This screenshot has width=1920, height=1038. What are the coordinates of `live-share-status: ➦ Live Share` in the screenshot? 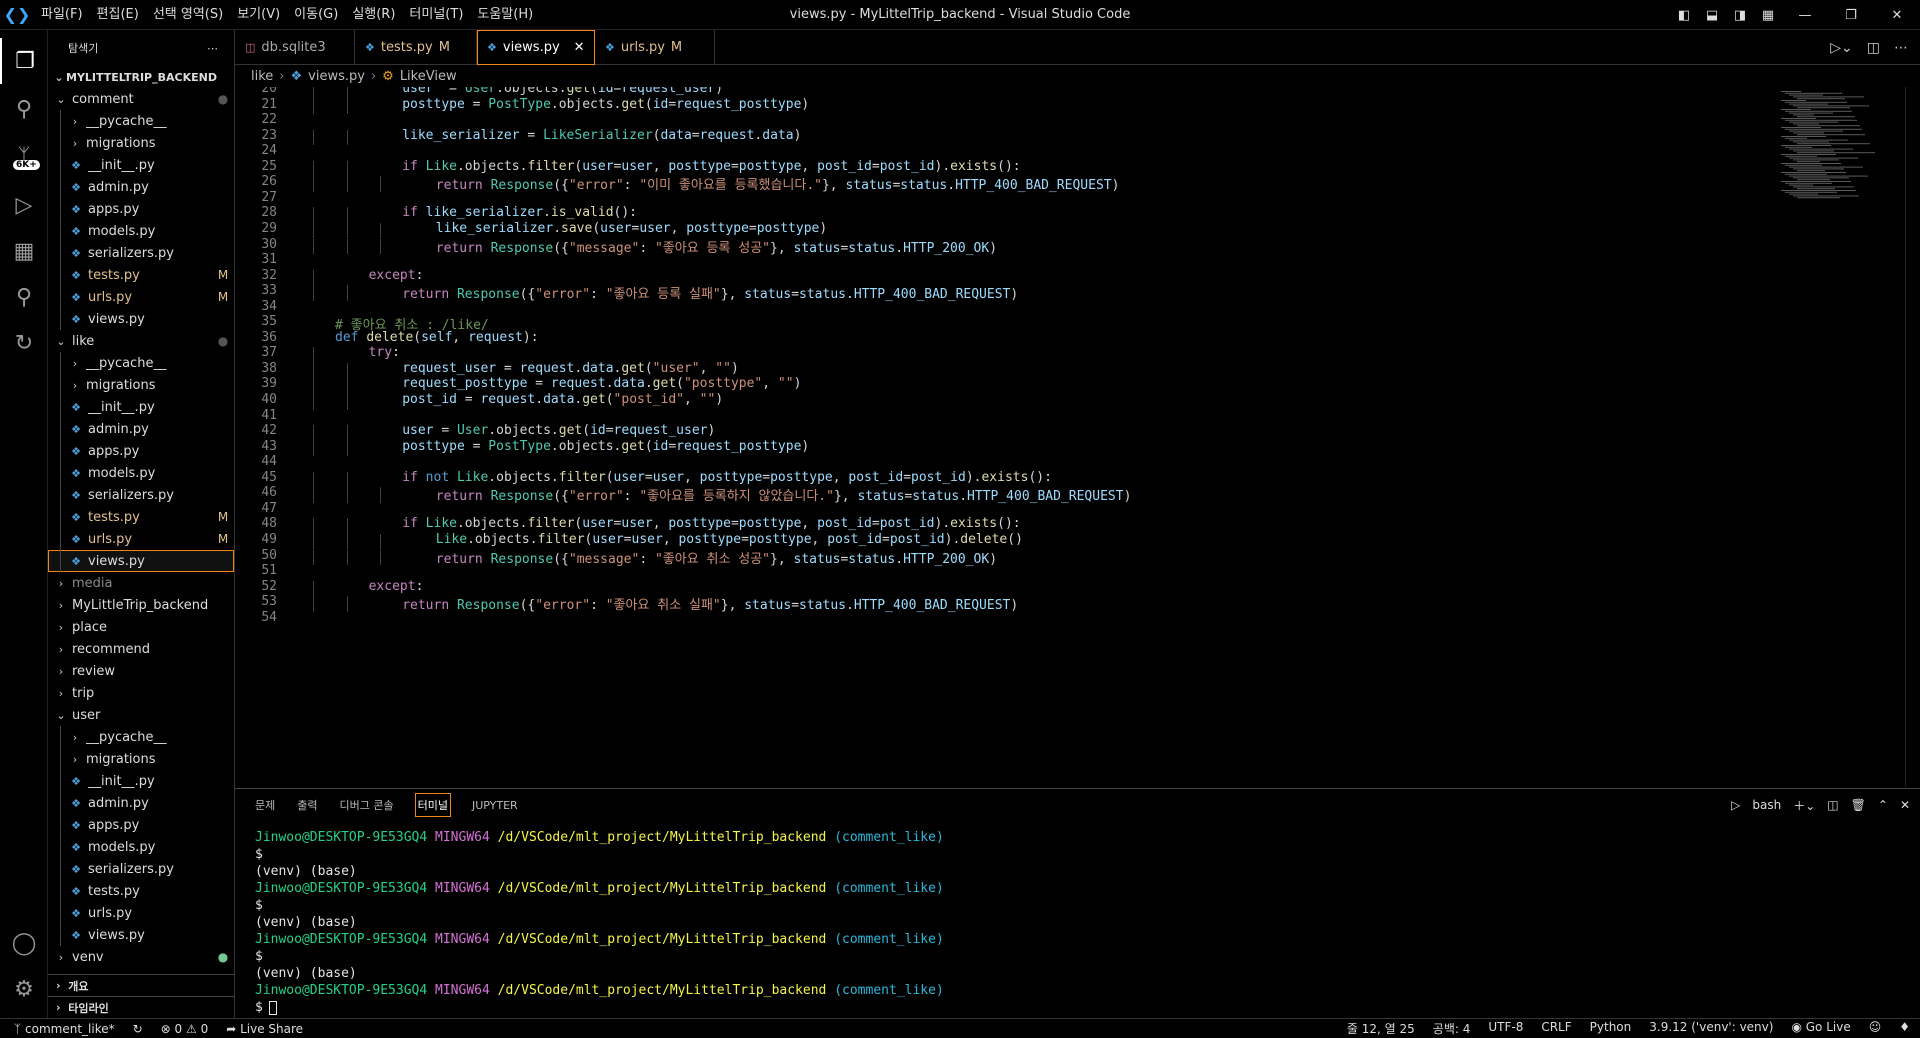 It's located at (264, 1029).